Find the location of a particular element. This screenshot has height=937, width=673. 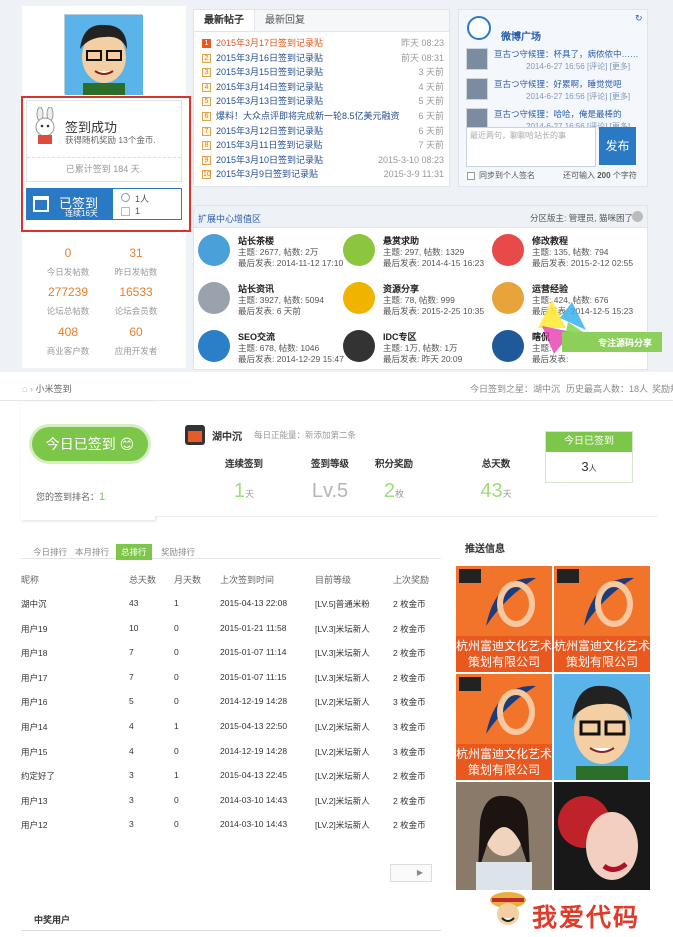

post-title: 2015年3月13日签到记录贴 is located at coordinates (269, 101).